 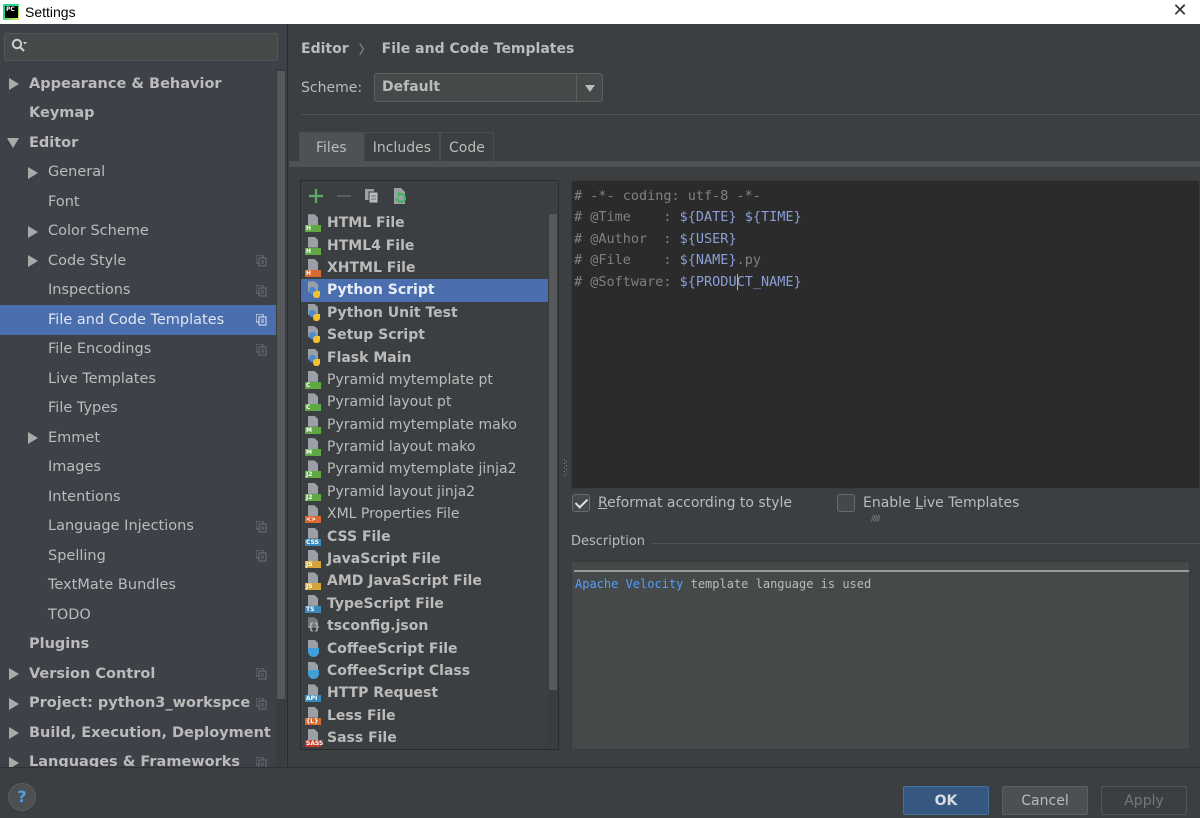 I want to click on code-comment: # @Time :, so click(x=627, y=217).